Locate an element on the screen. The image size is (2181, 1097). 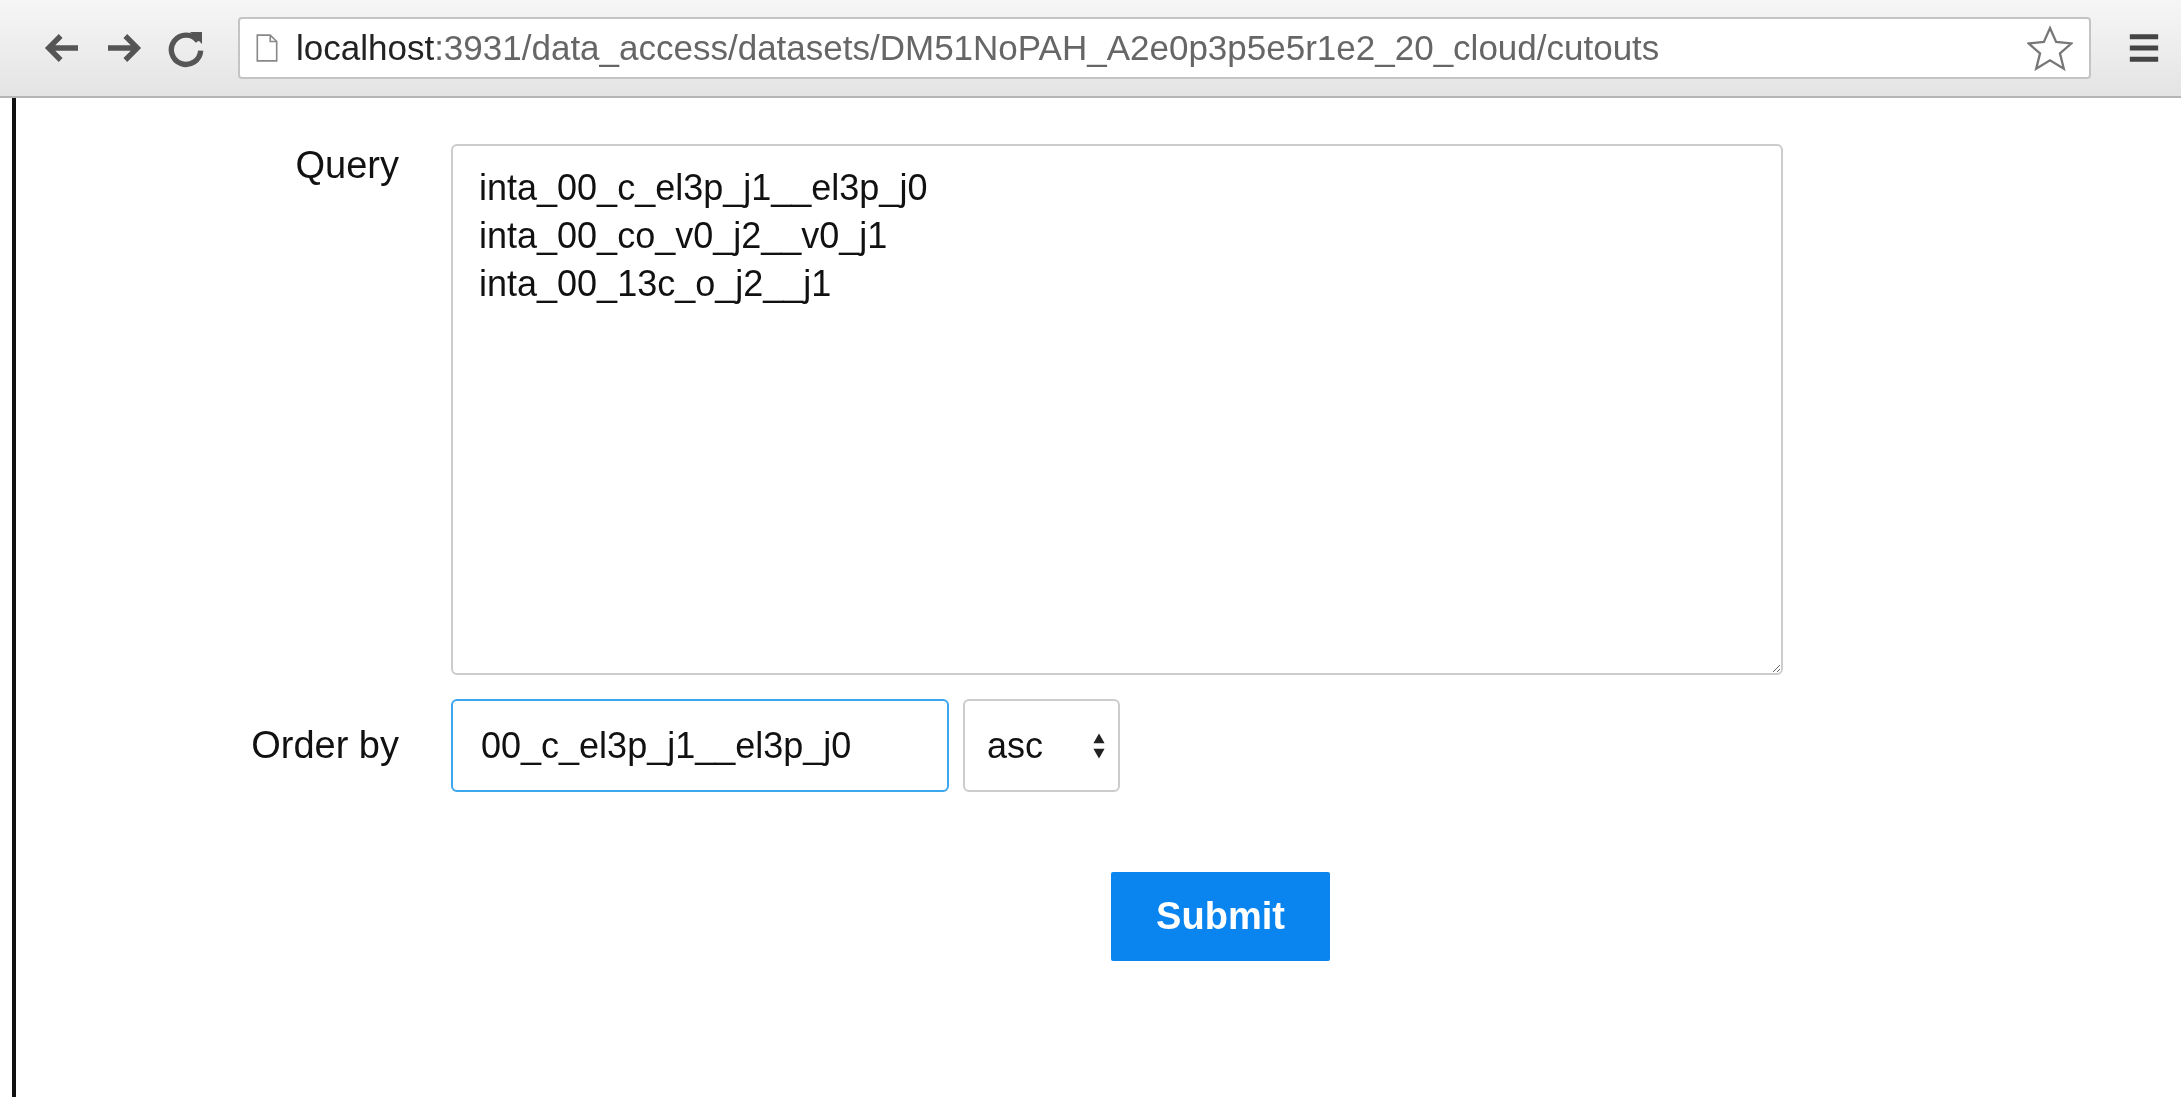
address-bar: localhost:3931/data_access/datasets/DM51NoPAH_A2e0p3p5e5r1e2_20_cloud/cutouts is located at coordinates (1164, 48).